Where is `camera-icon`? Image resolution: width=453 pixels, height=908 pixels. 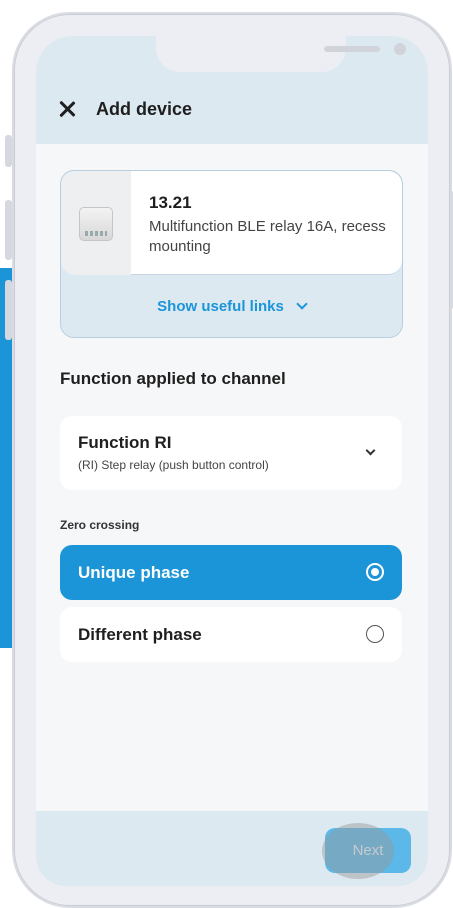 camera-icon is located at coordinates (400, 49).